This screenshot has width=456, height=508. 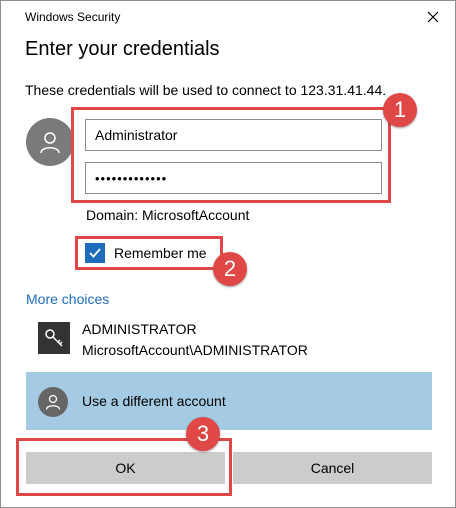 I want to click on remember-me-checkbox, so click(x=95, y=253).